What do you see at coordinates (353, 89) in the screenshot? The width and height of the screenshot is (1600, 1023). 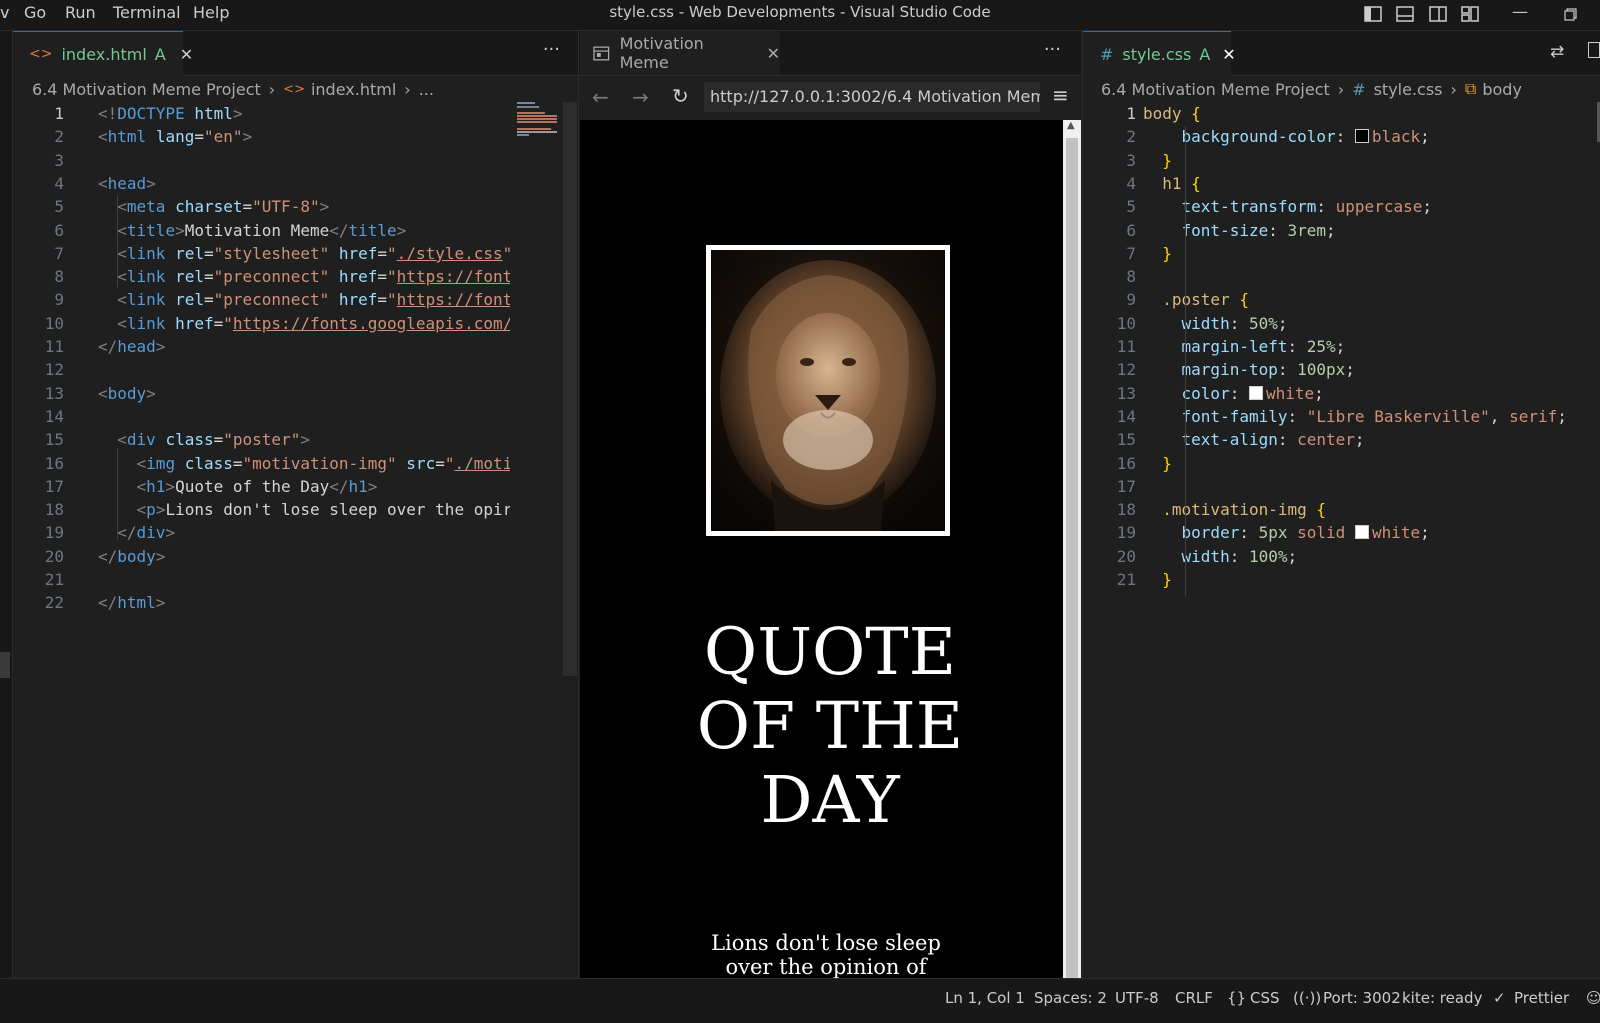 I see `breadcrumb-file: index.html` at bounding box center [353, 89].